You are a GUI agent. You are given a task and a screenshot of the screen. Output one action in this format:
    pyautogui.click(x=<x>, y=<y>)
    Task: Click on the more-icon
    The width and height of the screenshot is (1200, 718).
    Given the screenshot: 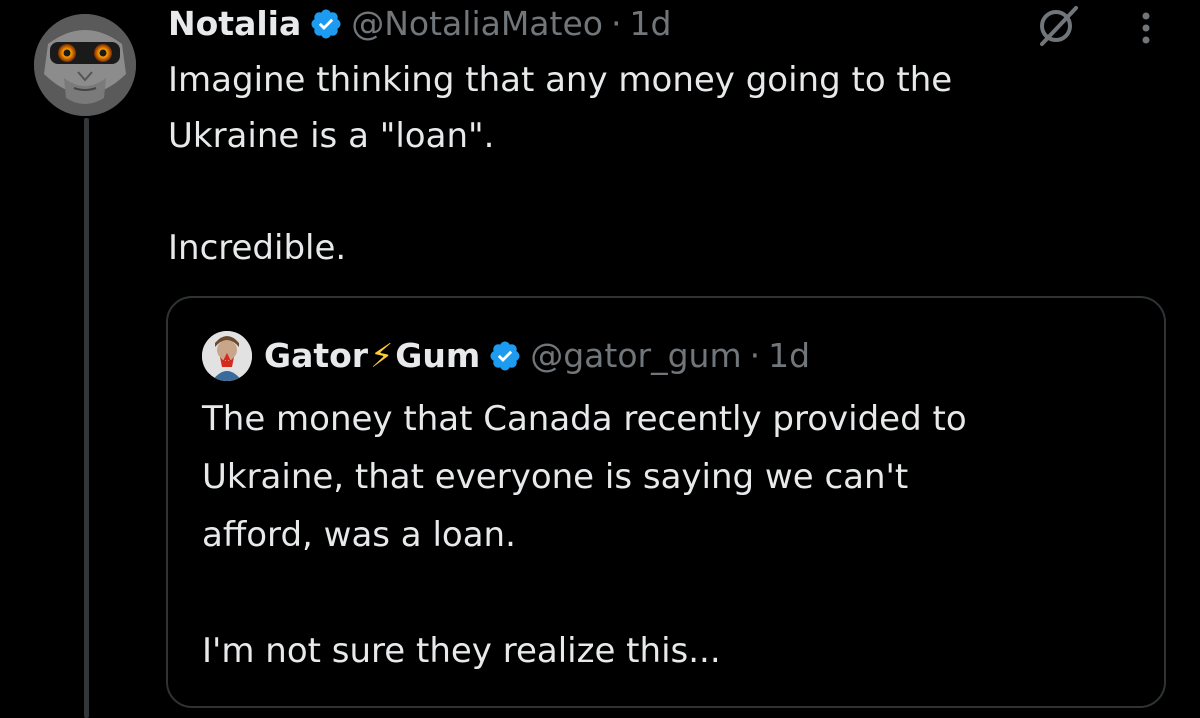 What is the action you would take?
    pyautogui.click(x=1146, y=28)
    